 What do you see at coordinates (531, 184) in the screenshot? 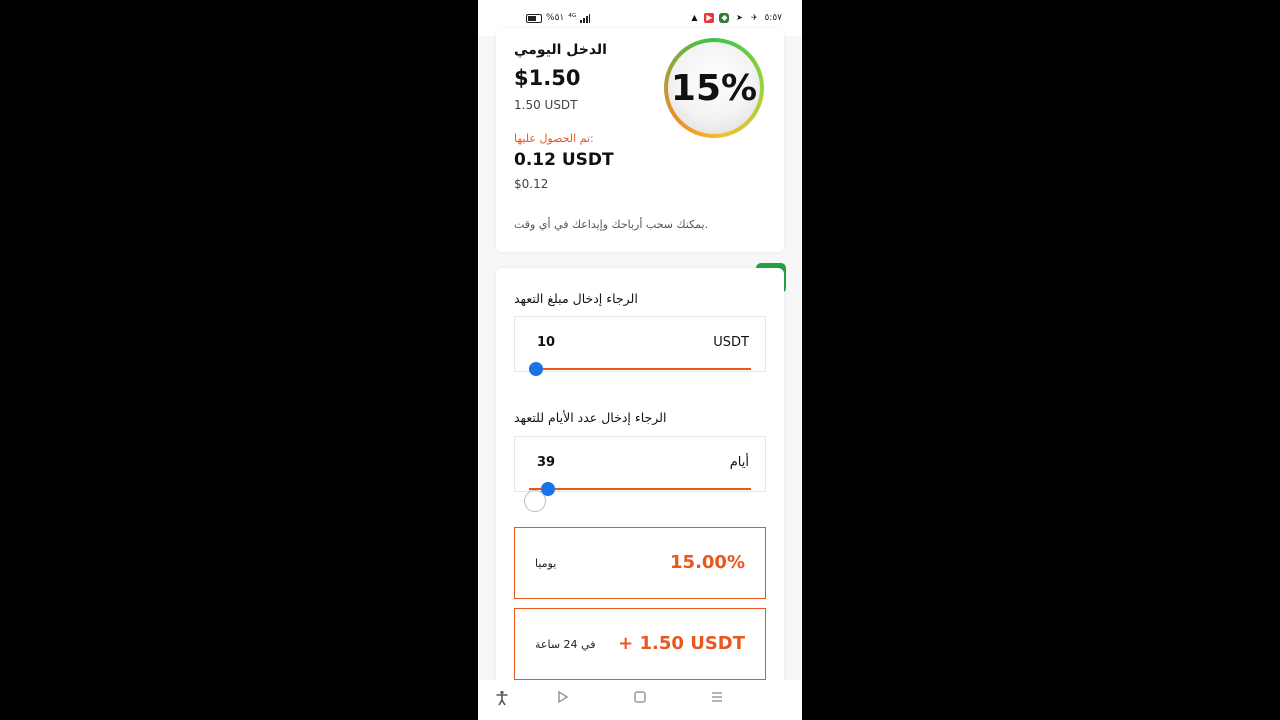
I see `obtained-usd: $0.12` at bounding box center [531, 184].